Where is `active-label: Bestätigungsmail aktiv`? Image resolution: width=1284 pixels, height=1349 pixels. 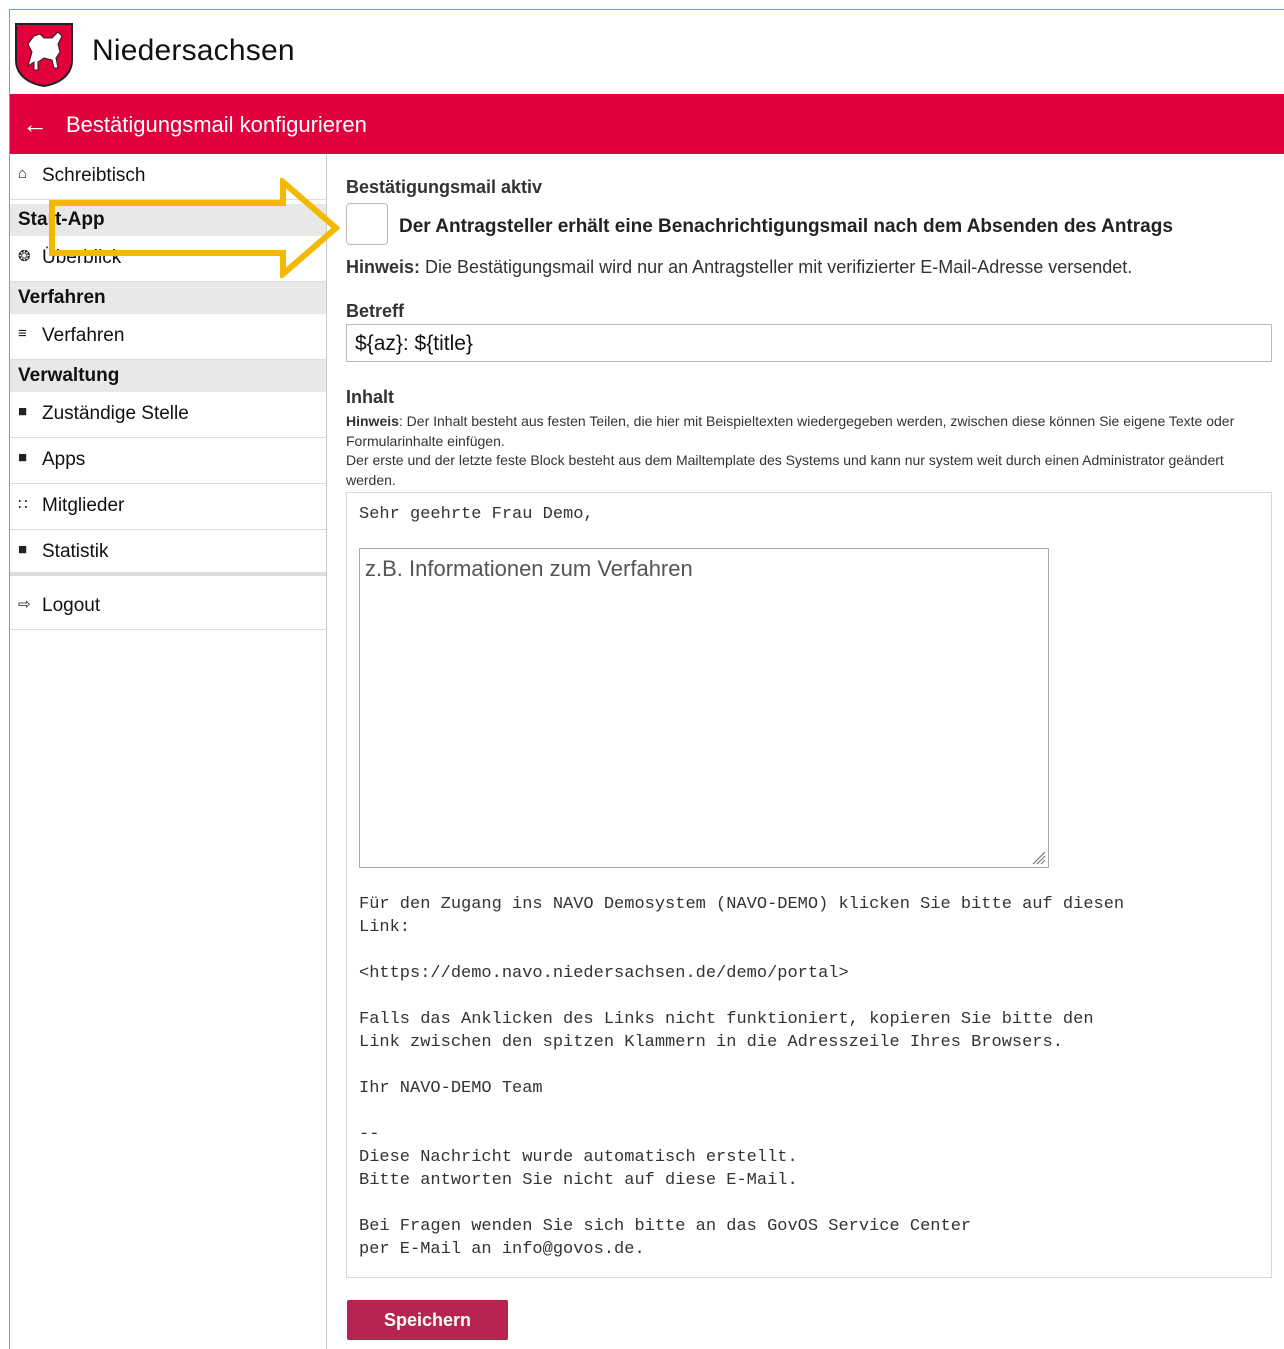 active-label: Bestätigungsmail aktiv is located at coordinates (444, 187).